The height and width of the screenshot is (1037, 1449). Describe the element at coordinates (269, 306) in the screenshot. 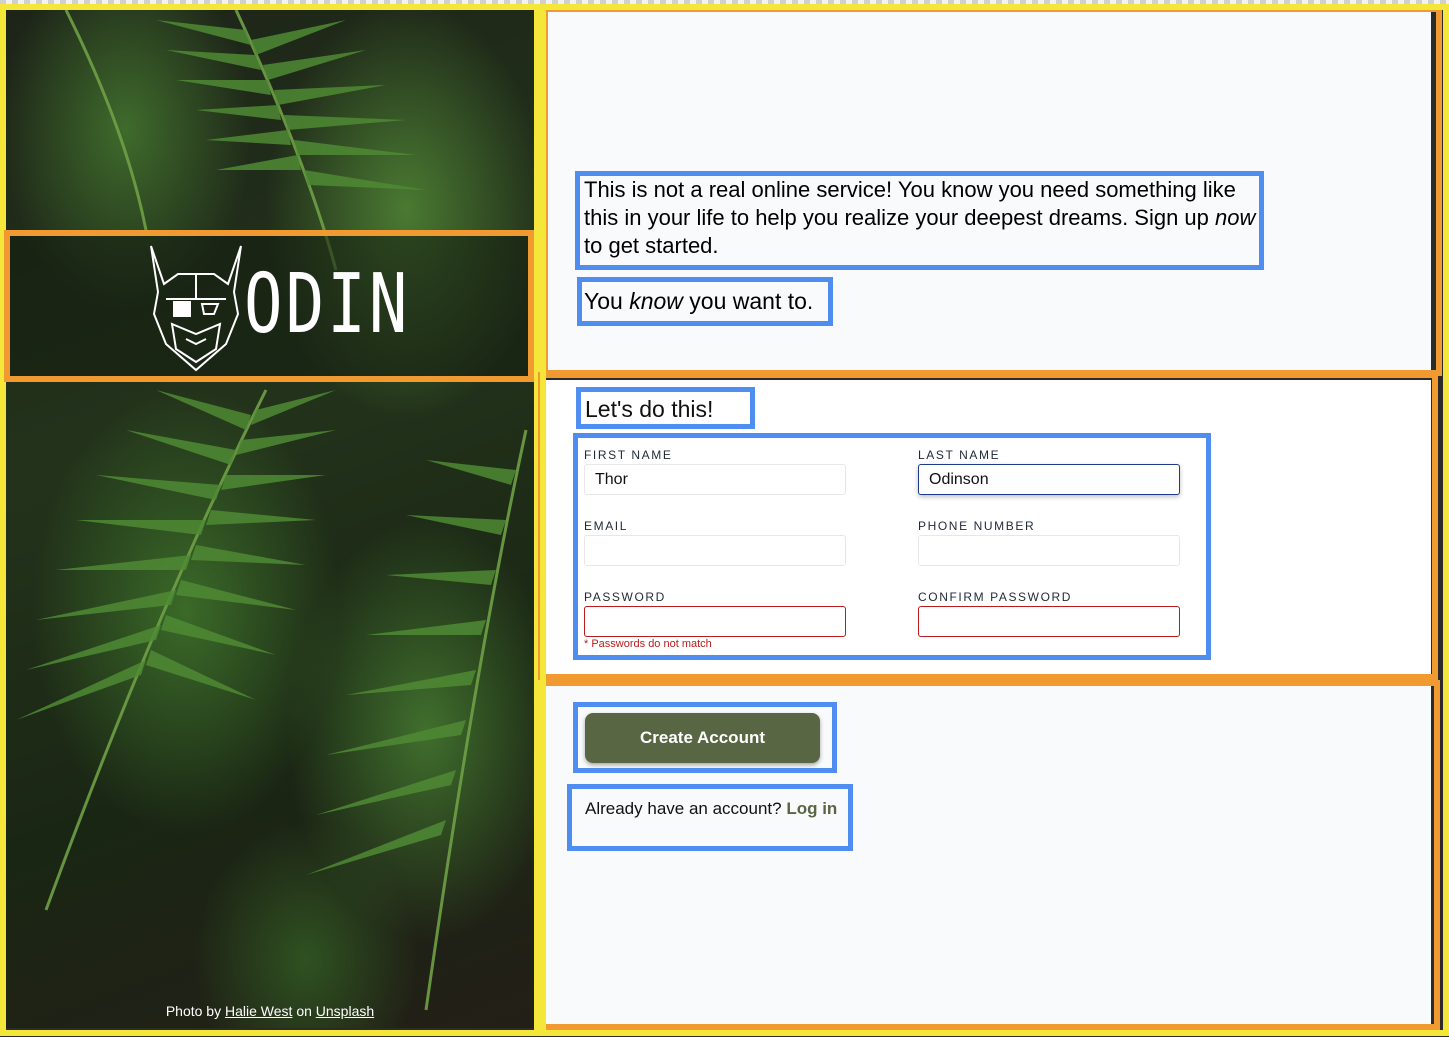

I see `logo-annotation-frame` at that location.